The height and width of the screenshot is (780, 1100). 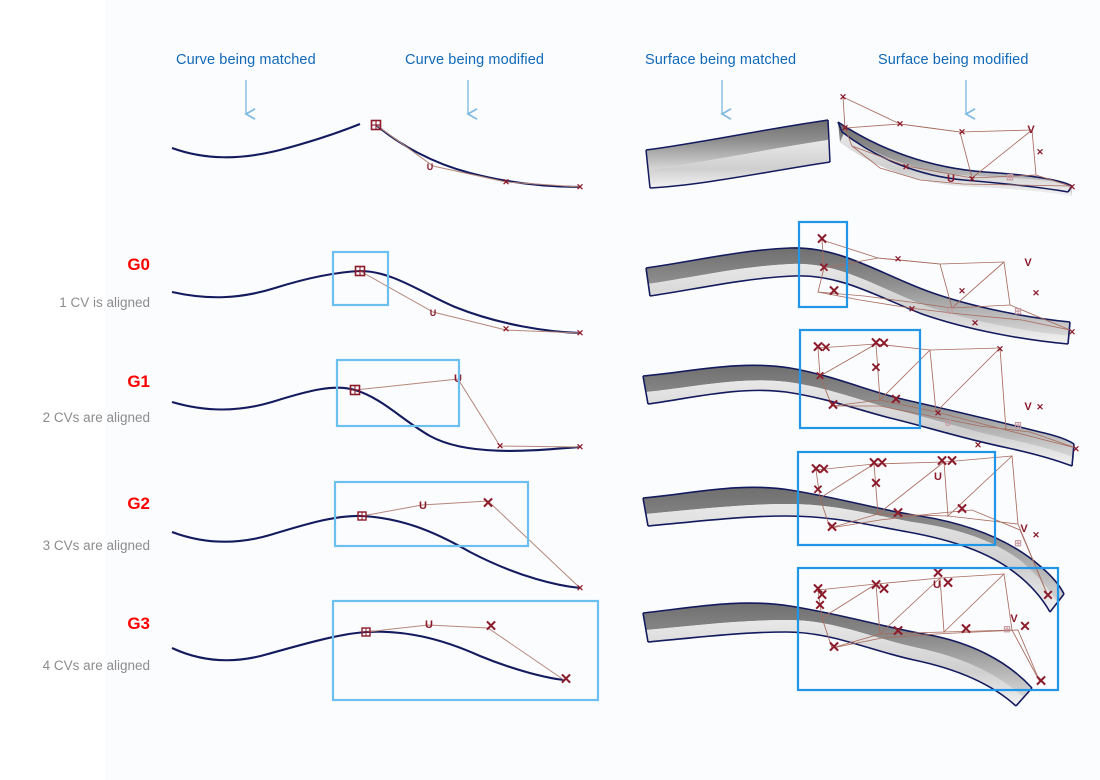 I want to click on g2-surface: ✕ ✕ ✕ ✕ ✕ ✕ ✕ ✕ ✕ U ✕ ✕ V ✕ ⊞ ✕, so click(x=853, y=533).